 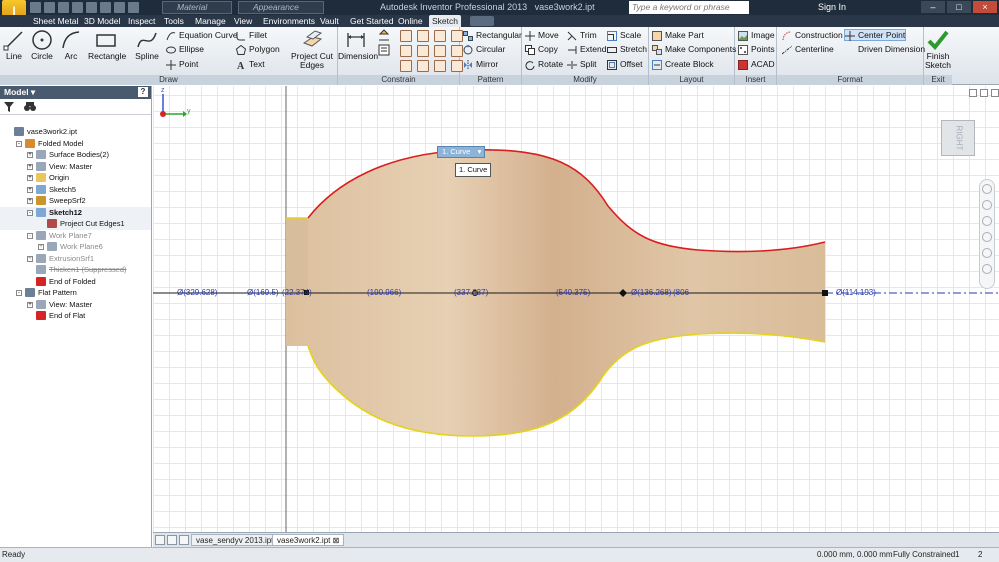 What do you see at coordinates (542, 36) in the screenshot?
I see `move-button: Move` at bounding box center [542, 36].